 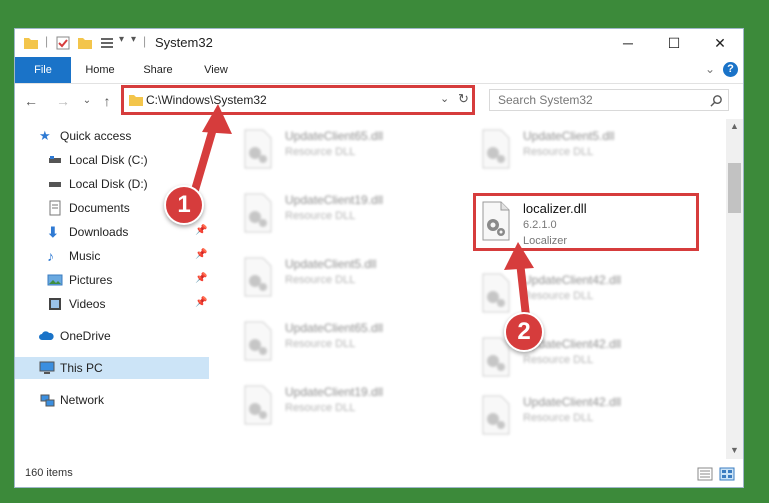 I want to click on tab-share: Share, so click(x=158, y=70).